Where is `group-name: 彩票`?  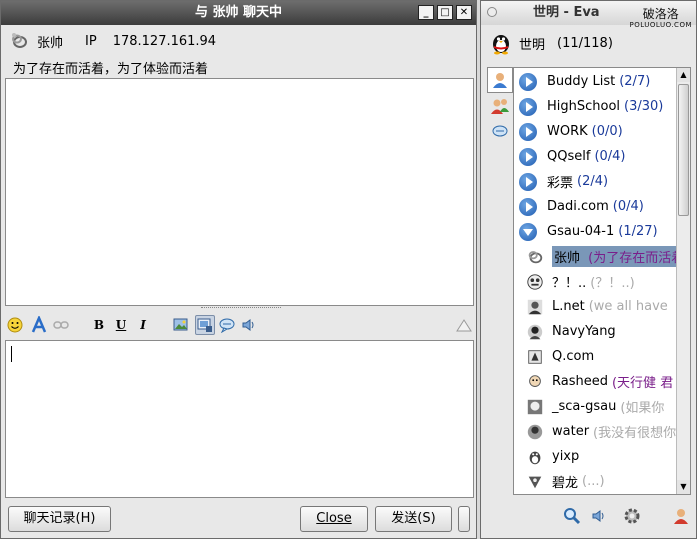
group-name: 彩票 is located at coordinates (560, 183).